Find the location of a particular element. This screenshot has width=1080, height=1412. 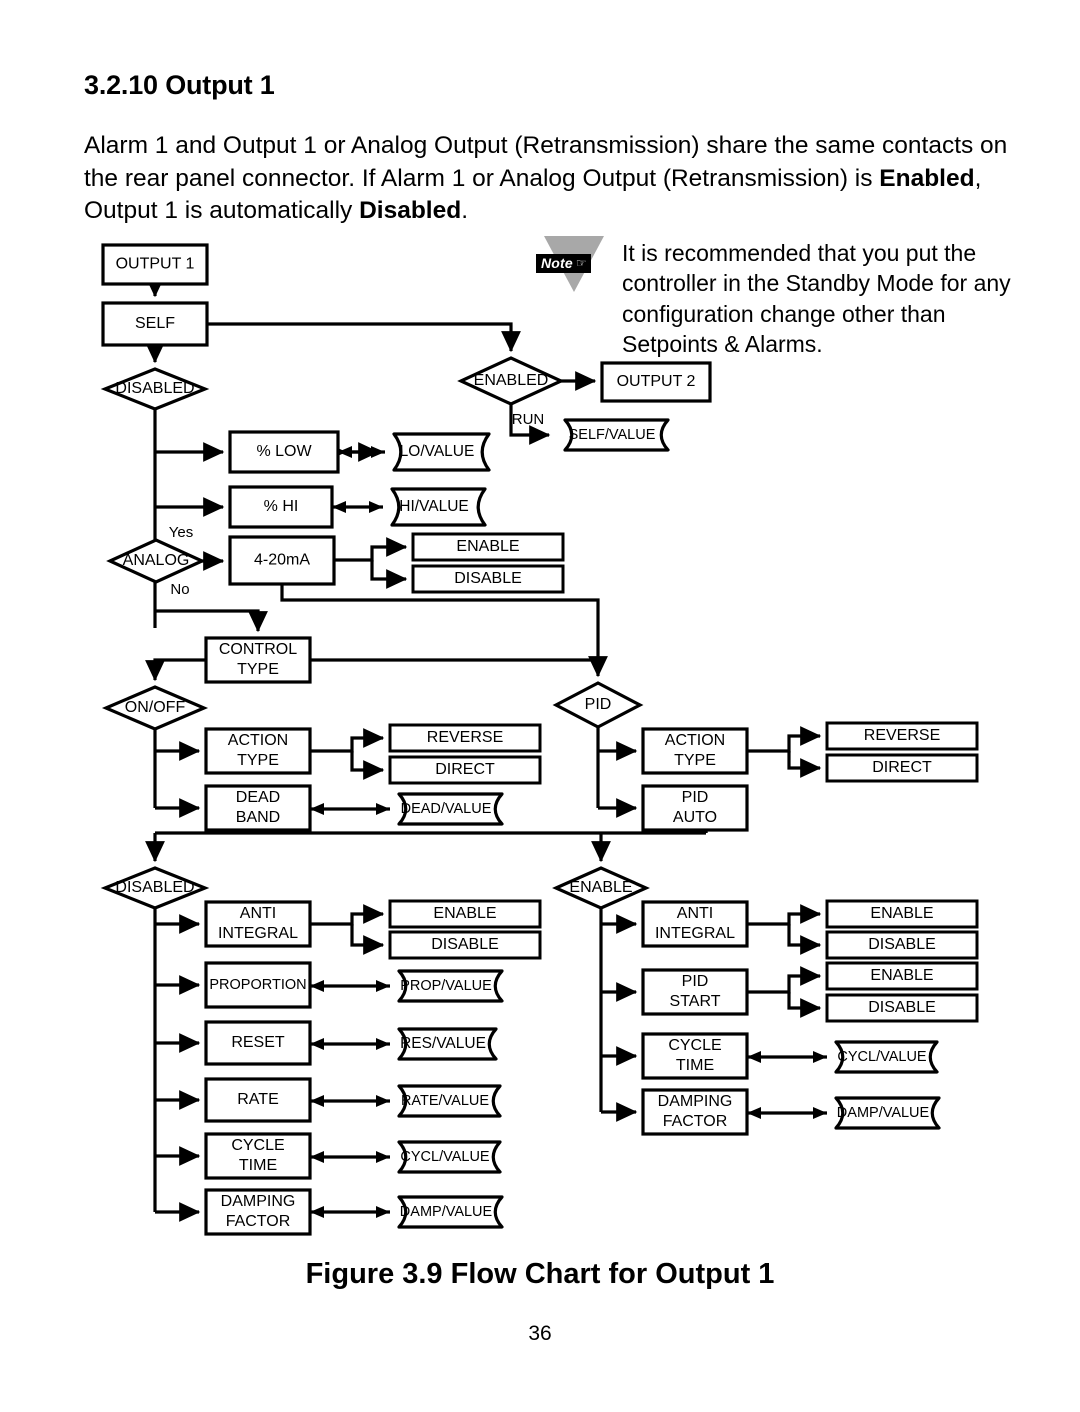

flow-node-resvalue: RES/VALUE is located at coordinates (447, 1044).